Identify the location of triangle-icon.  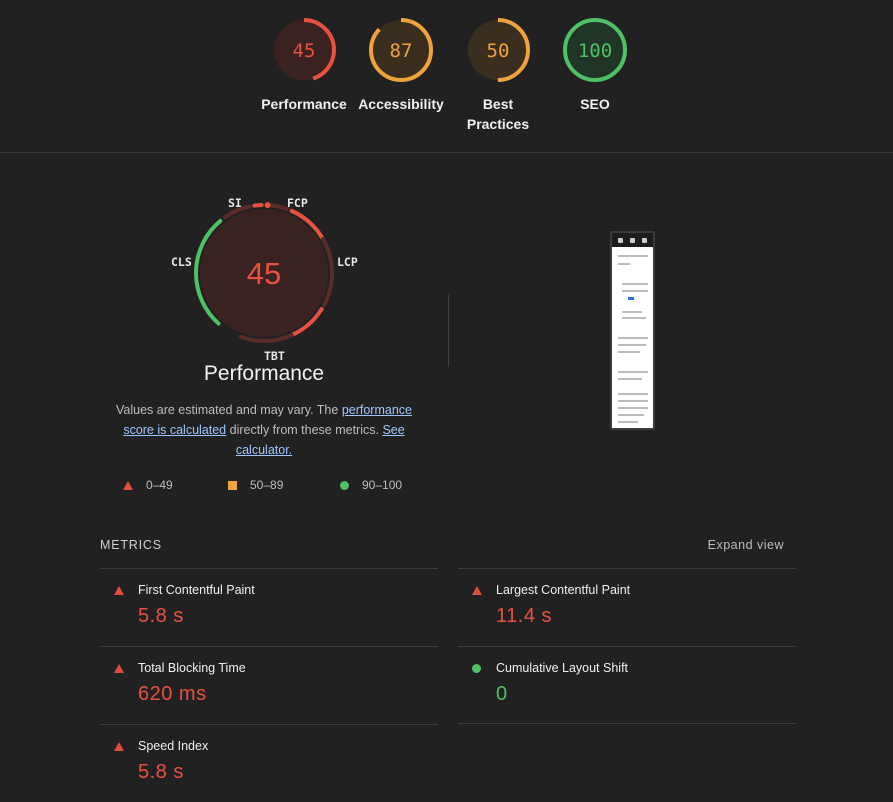
(128, 485).